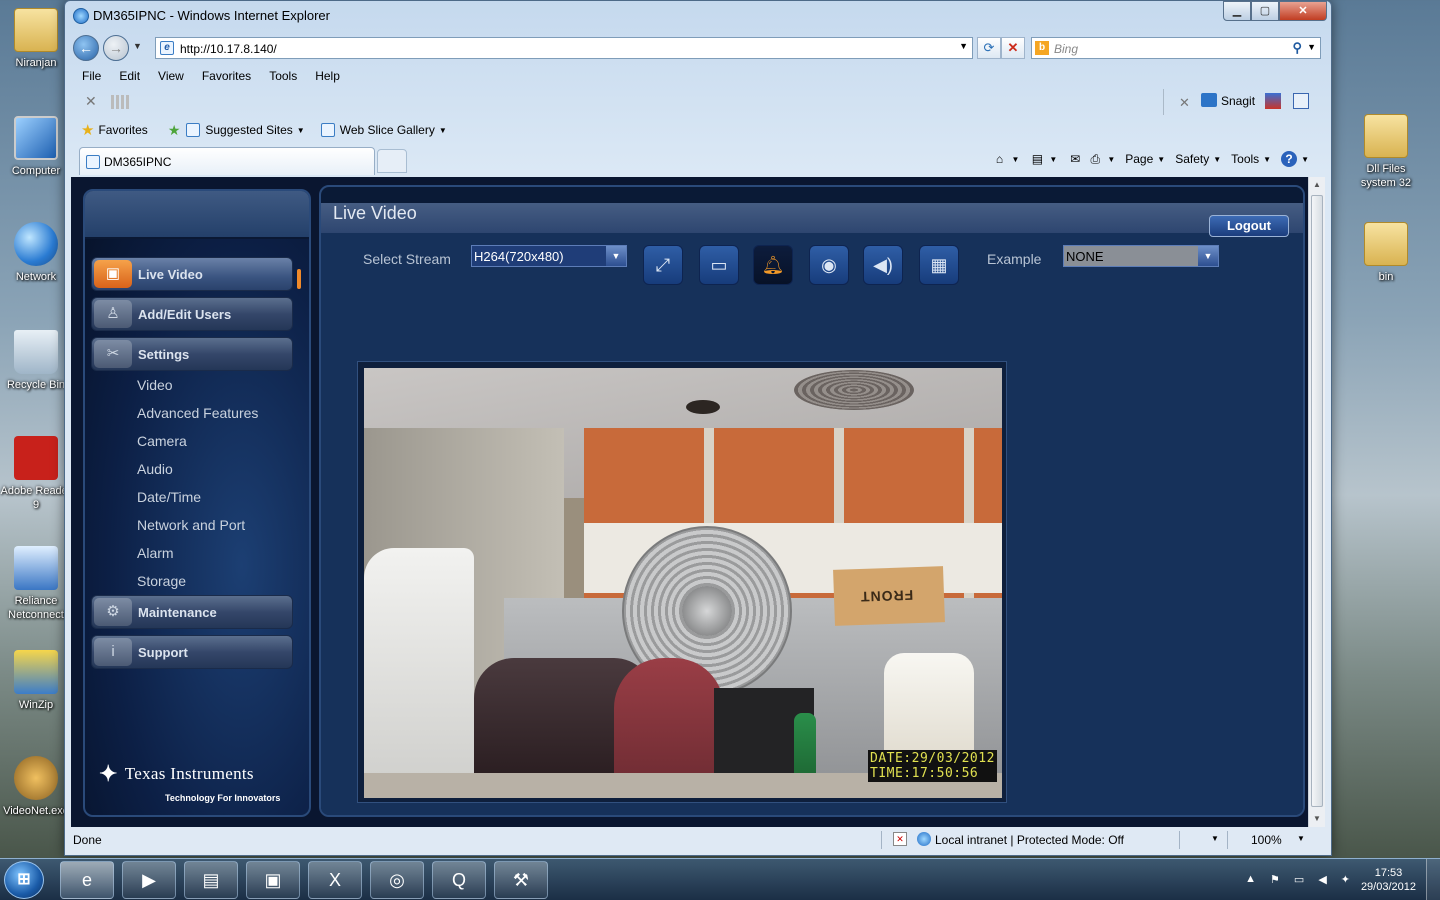 This screenshot has height=900, width=1440. I want to click on recent-pages-dropdown-icon: ▼, so click(137, 46).